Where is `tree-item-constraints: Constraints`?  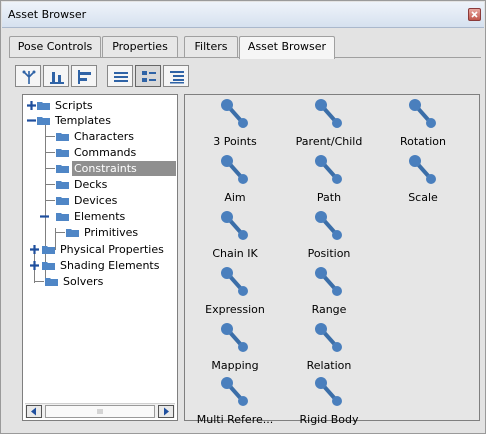 tree-item-constraints: Constraints is located at coordinates (110, 169).